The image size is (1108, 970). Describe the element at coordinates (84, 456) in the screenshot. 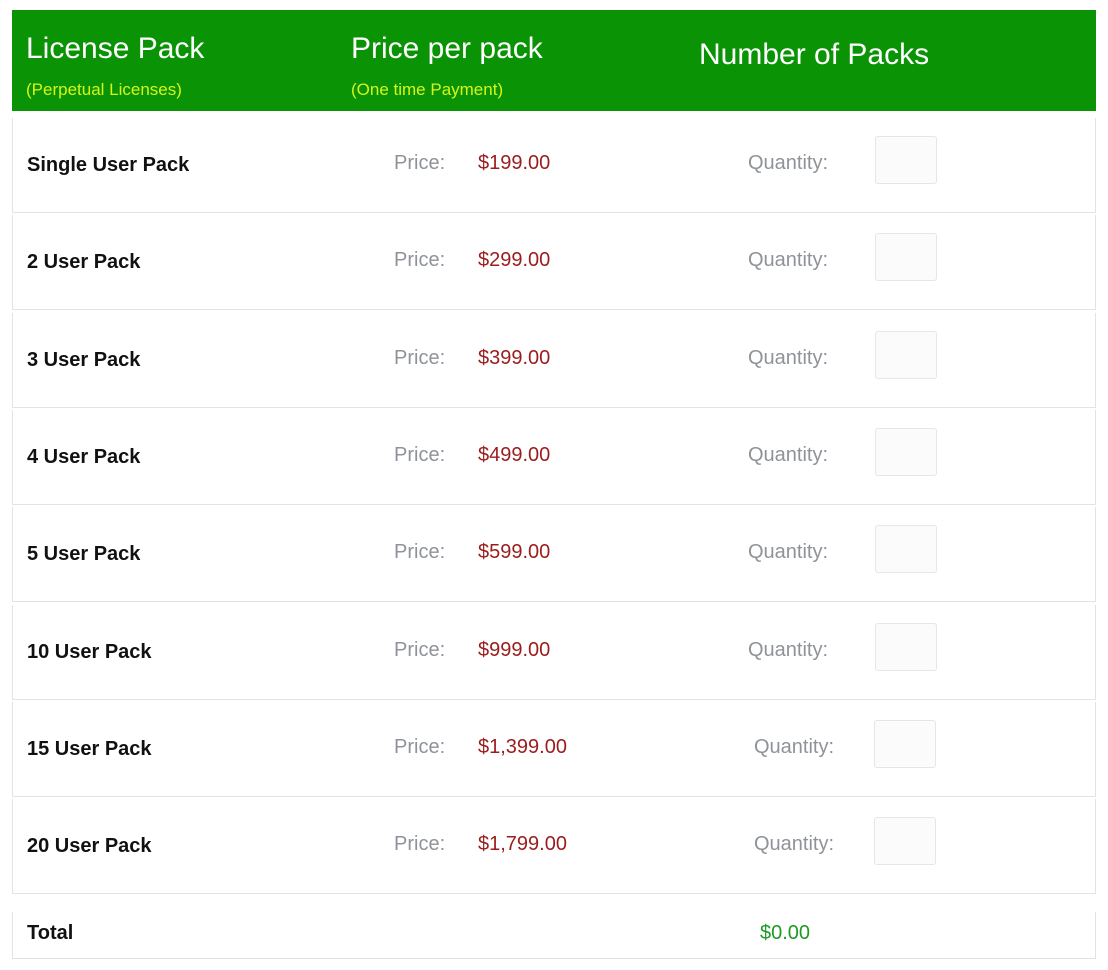

I see `pack-name: 4 User Pack` at that location.